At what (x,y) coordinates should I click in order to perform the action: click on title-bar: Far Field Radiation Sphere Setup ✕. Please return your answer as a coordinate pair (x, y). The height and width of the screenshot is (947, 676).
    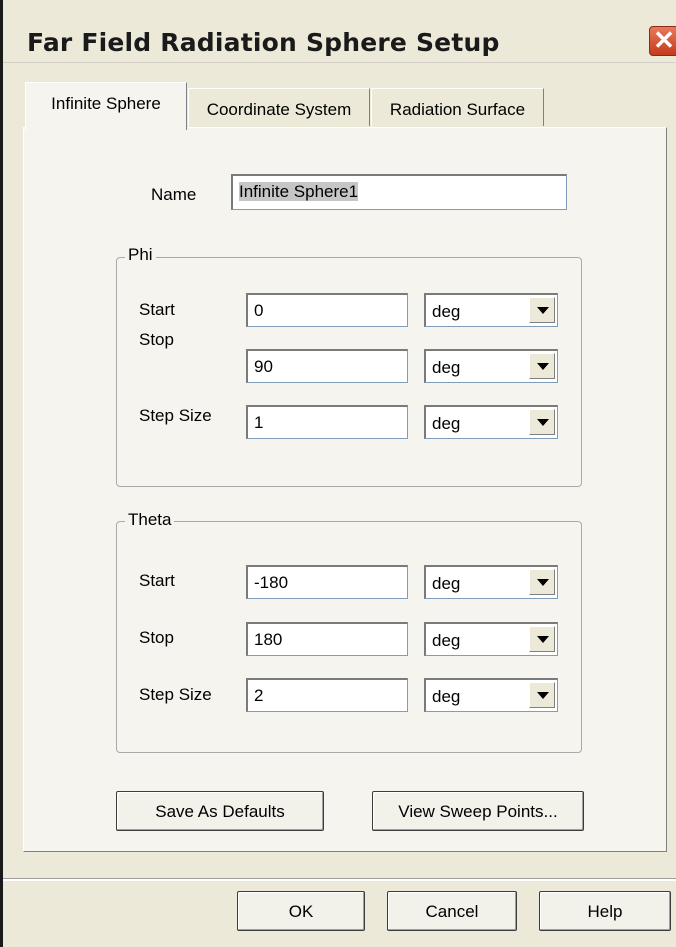
    Looking at the image, I should click on (339, 31).